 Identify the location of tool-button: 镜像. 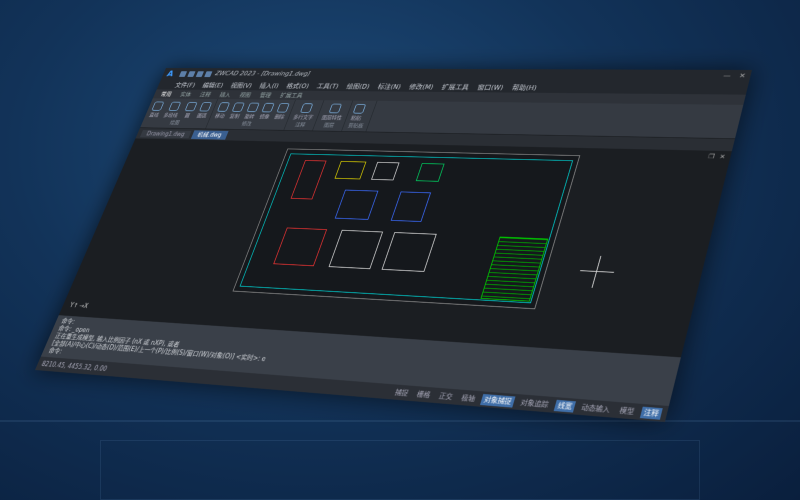
(266, 111).